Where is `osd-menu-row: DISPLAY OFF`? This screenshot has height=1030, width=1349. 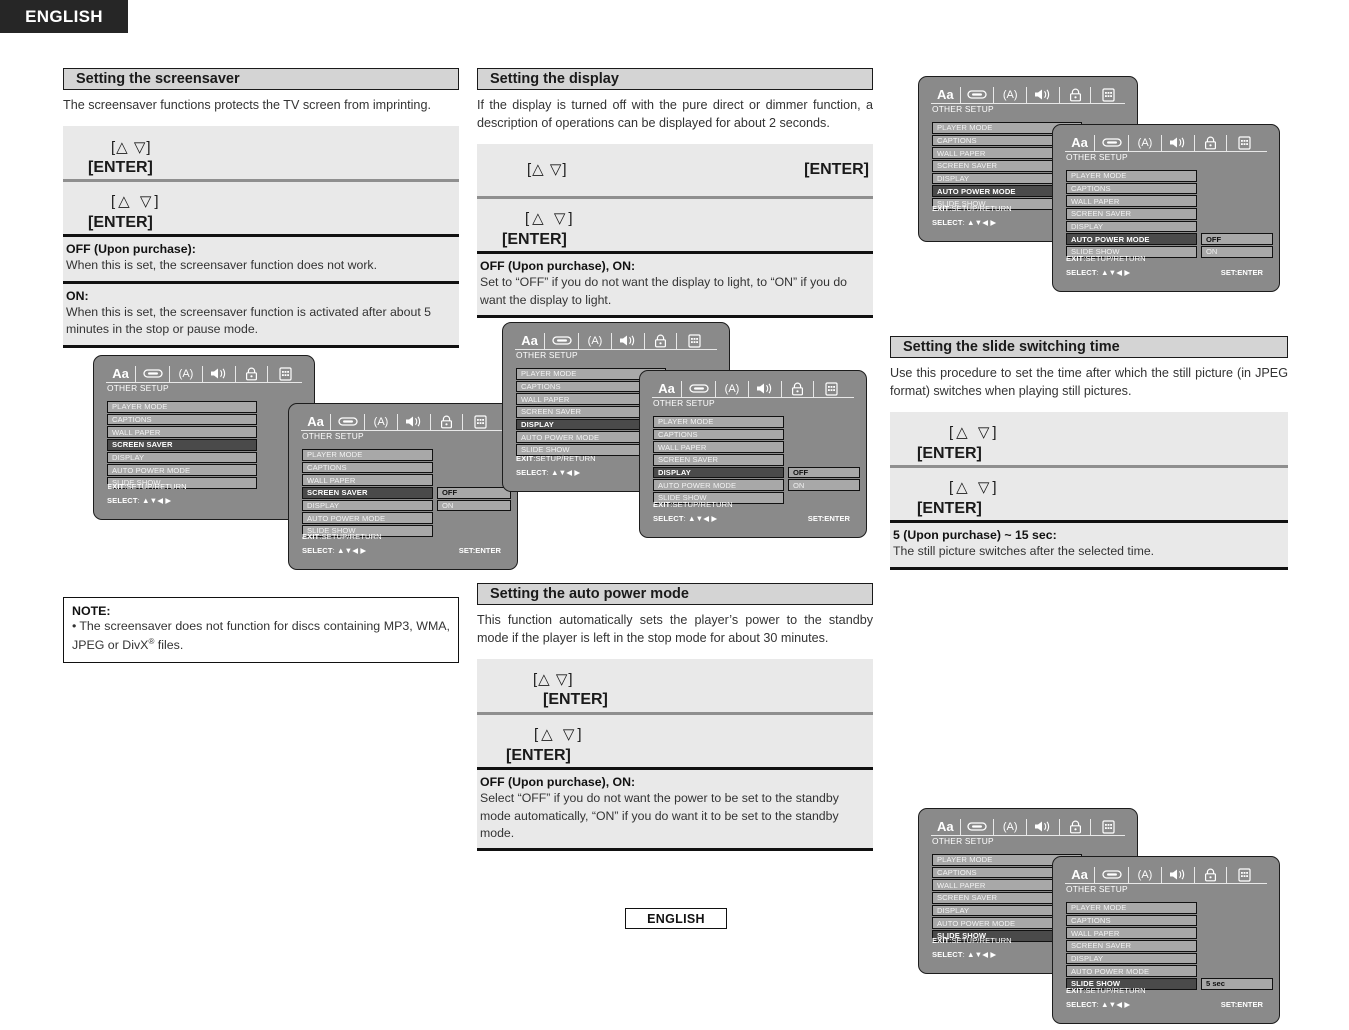
osd-menu-row: DISPLAY OFF is located at coordinates (756, 472).